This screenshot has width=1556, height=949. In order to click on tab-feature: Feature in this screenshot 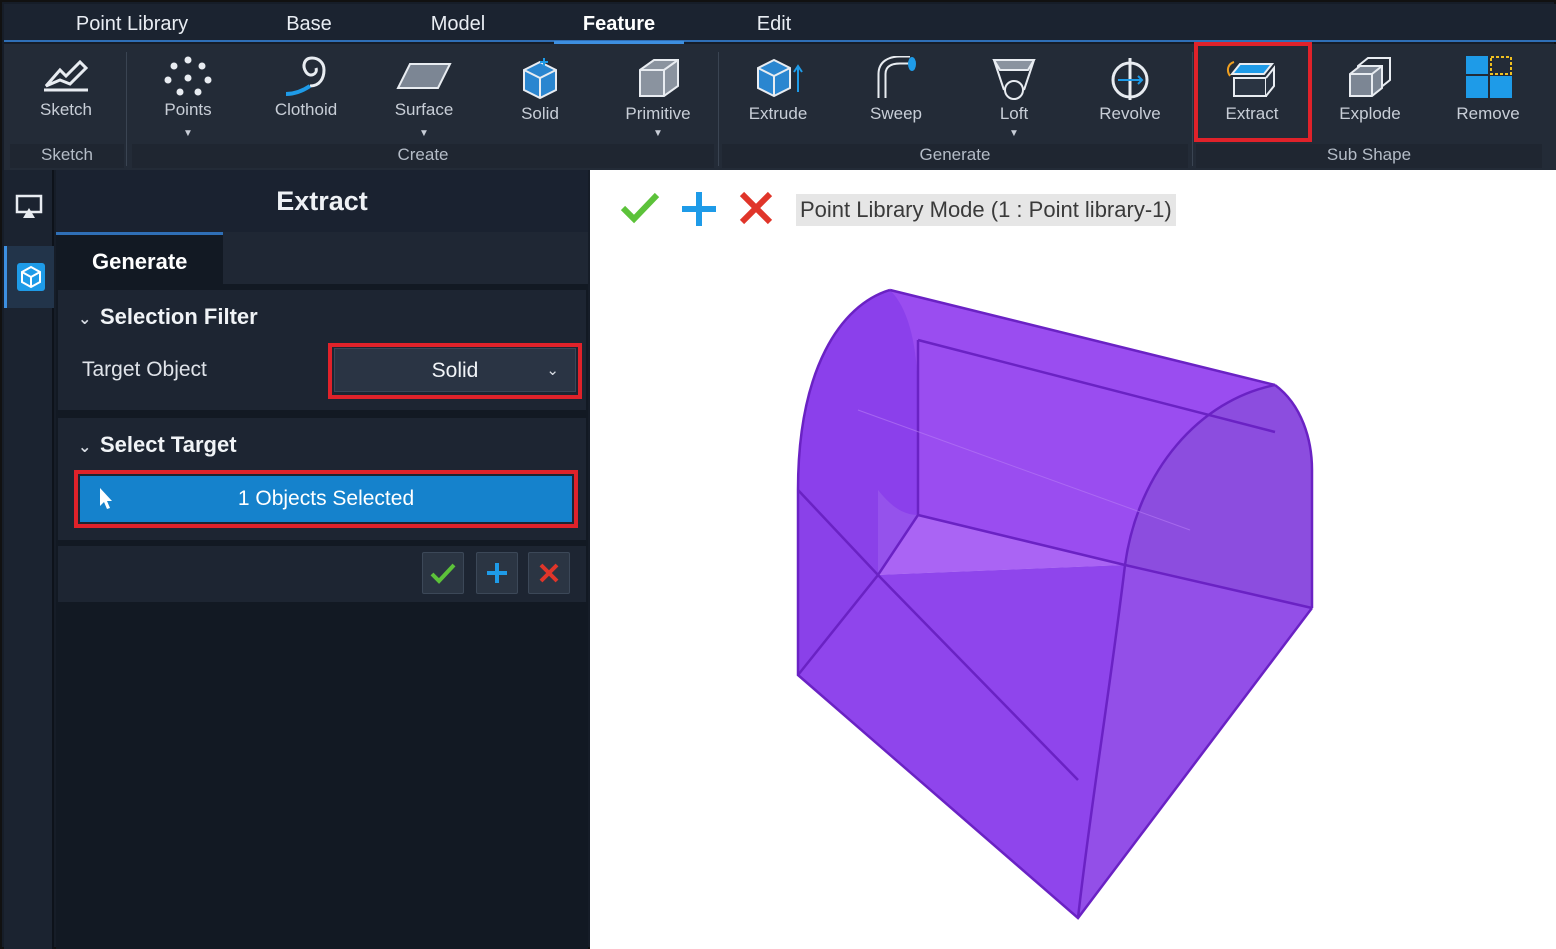, I will do `click(619, 24)`.